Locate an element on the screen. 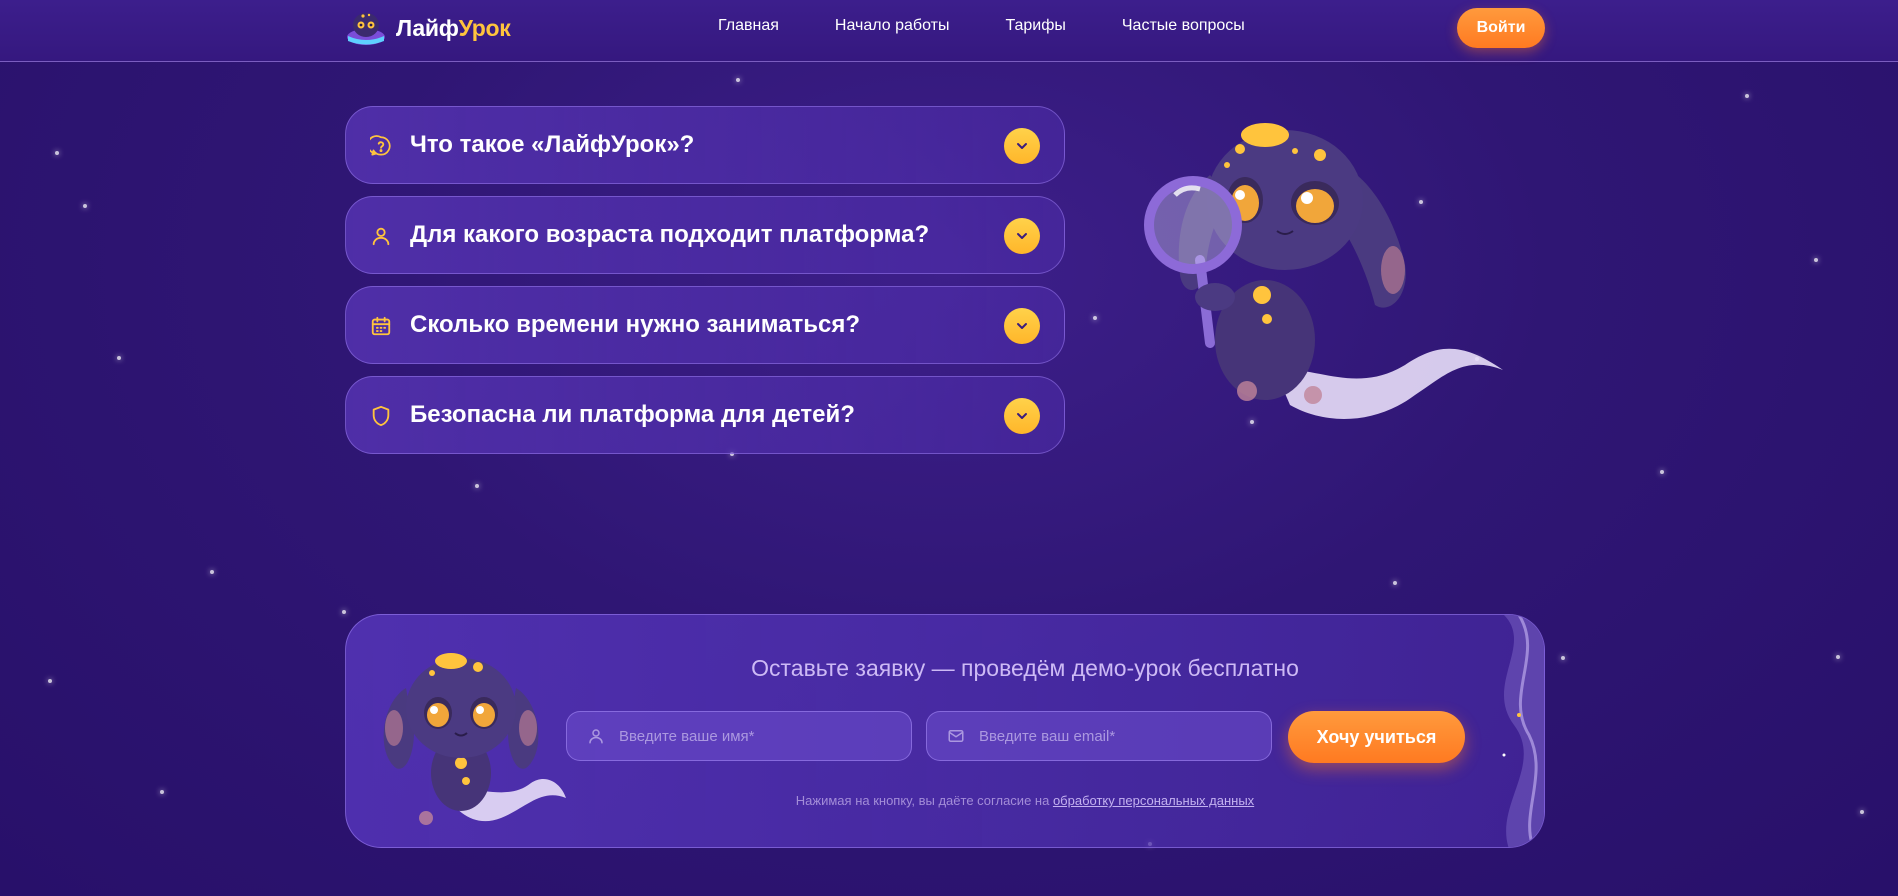 This screenshot has width=1898, height=896. decorative-ribbon is located at coordinates (1523, 731).